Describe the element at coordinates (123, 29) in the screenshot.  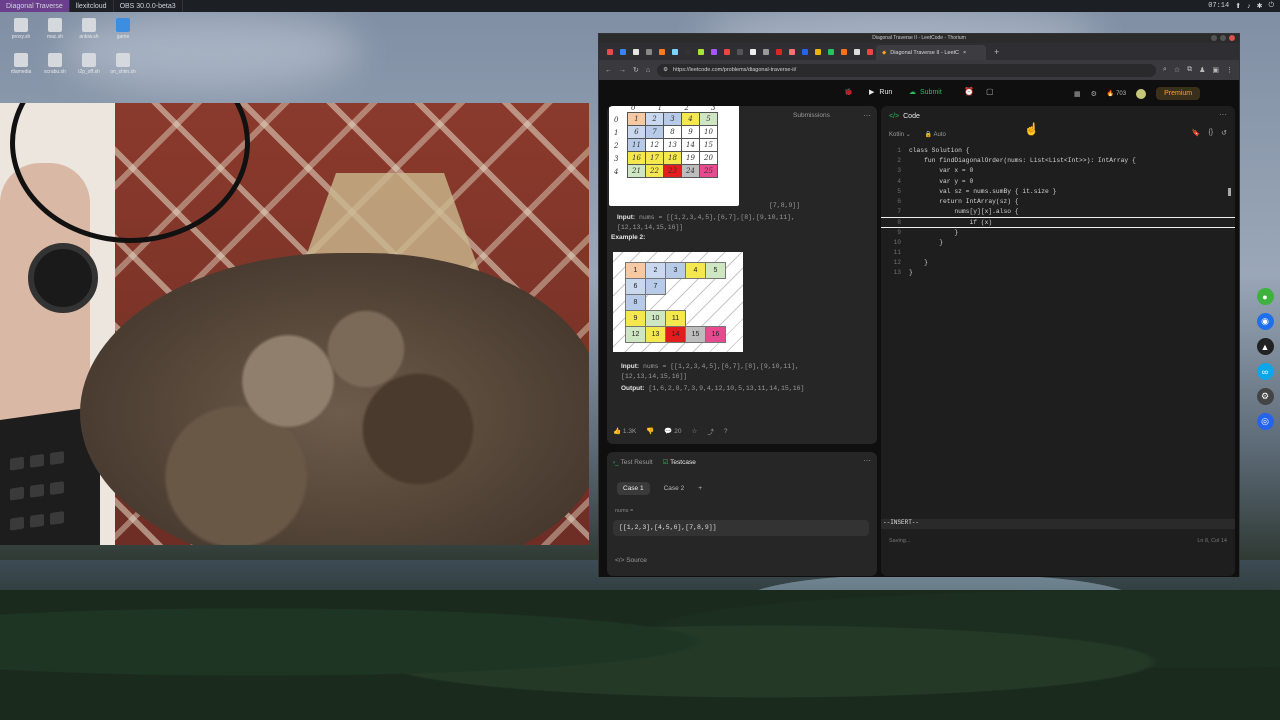
I see `desktop-icon: game` at that location.